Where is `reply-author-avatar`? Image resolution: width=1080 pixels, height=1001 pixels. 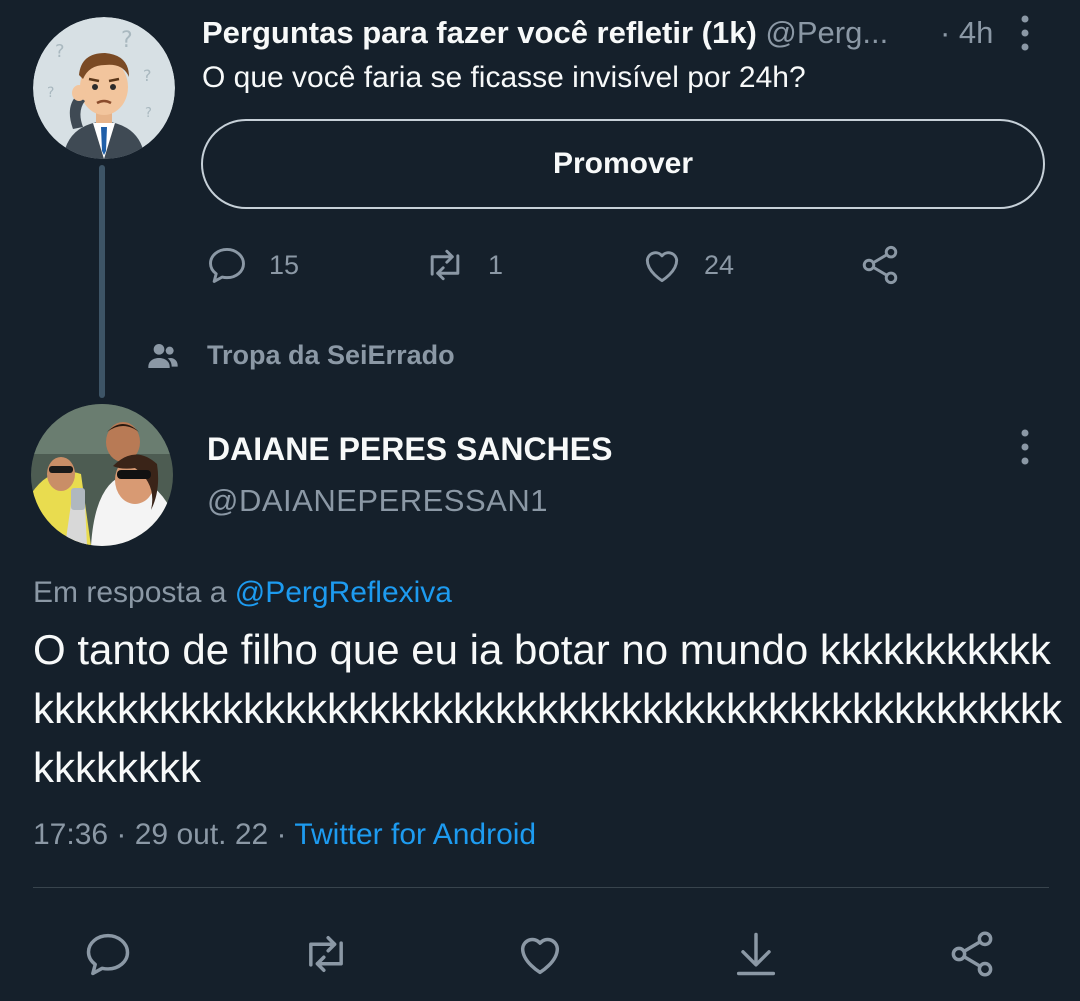
reply-author-avatar is located at coordinates (102, 475).